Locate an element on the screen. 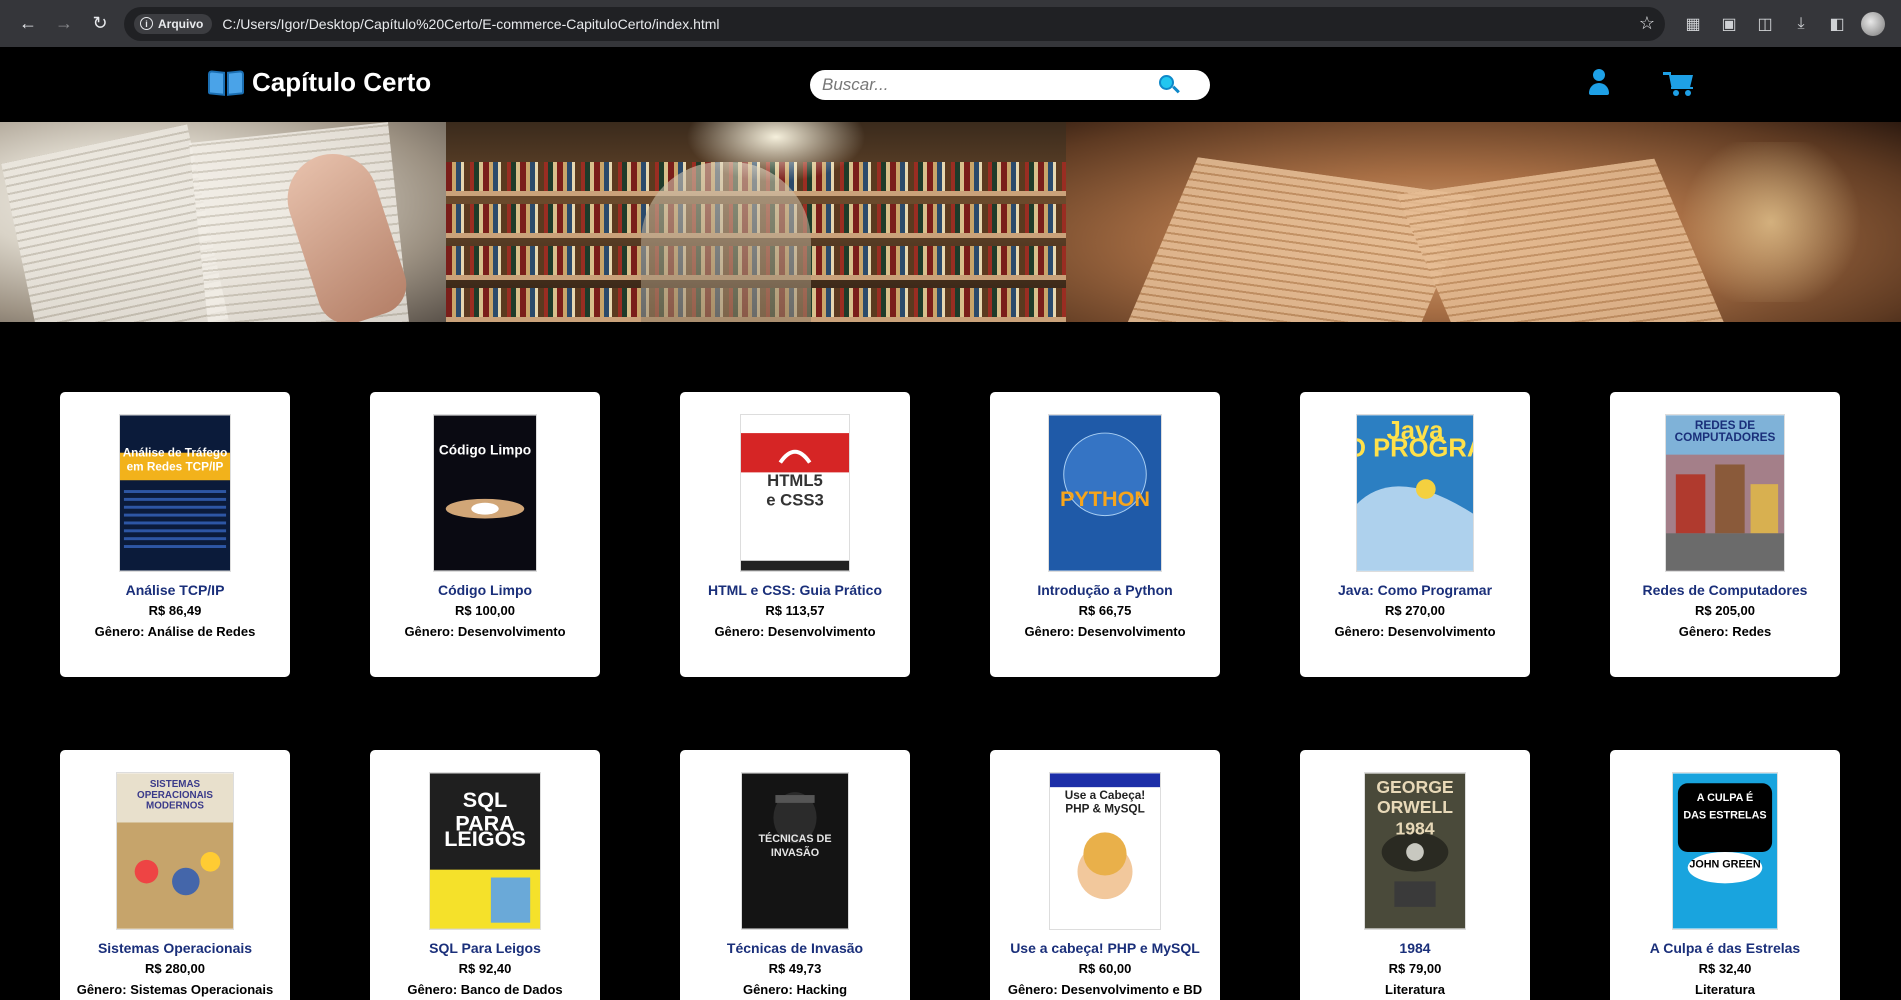 This screenshot has height=1000, width=1901. product-title: HTML e CSS: Guia Prático is located at coordinates (795, 590).